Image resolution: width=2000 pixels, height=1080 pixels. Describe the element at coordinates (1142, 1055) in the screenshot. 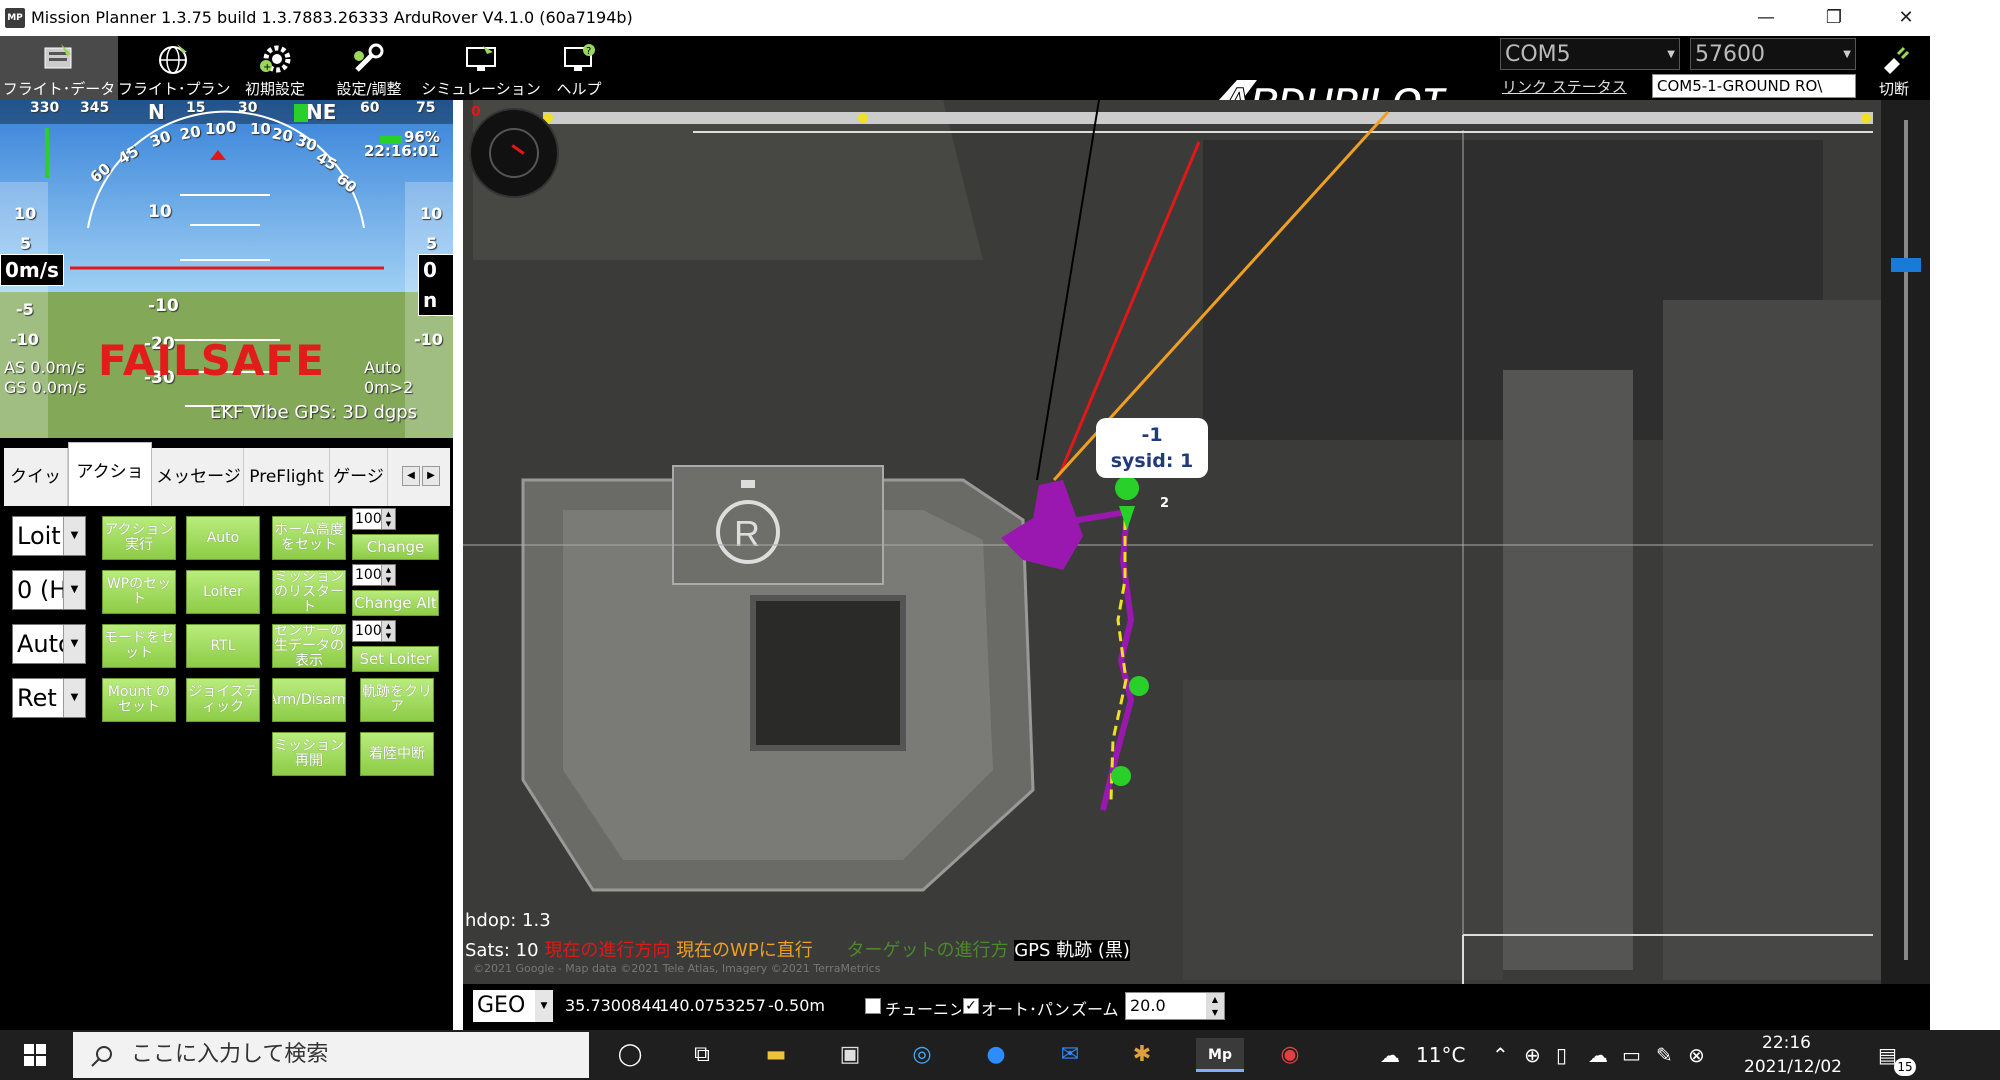

I see `slack-icon: ✱` at that location.